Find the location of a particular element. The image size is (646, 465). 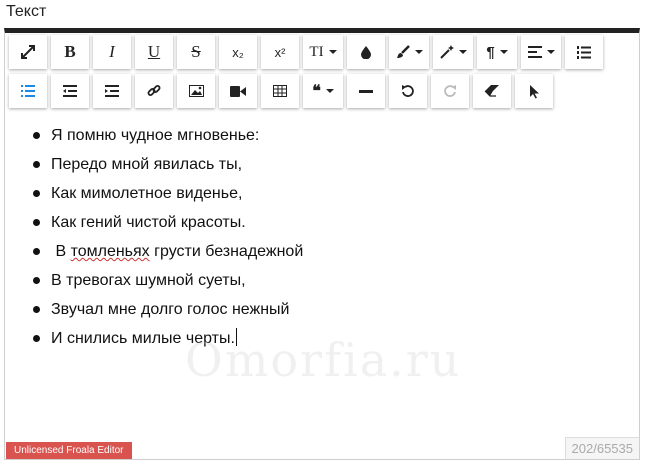

paragraph-icon: ¶ is located at coordinates (490, 52).